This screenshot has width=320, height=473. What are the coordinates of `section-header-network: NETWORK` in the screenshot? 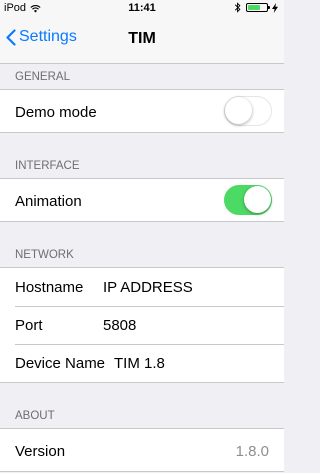 It's located at (142, 244).